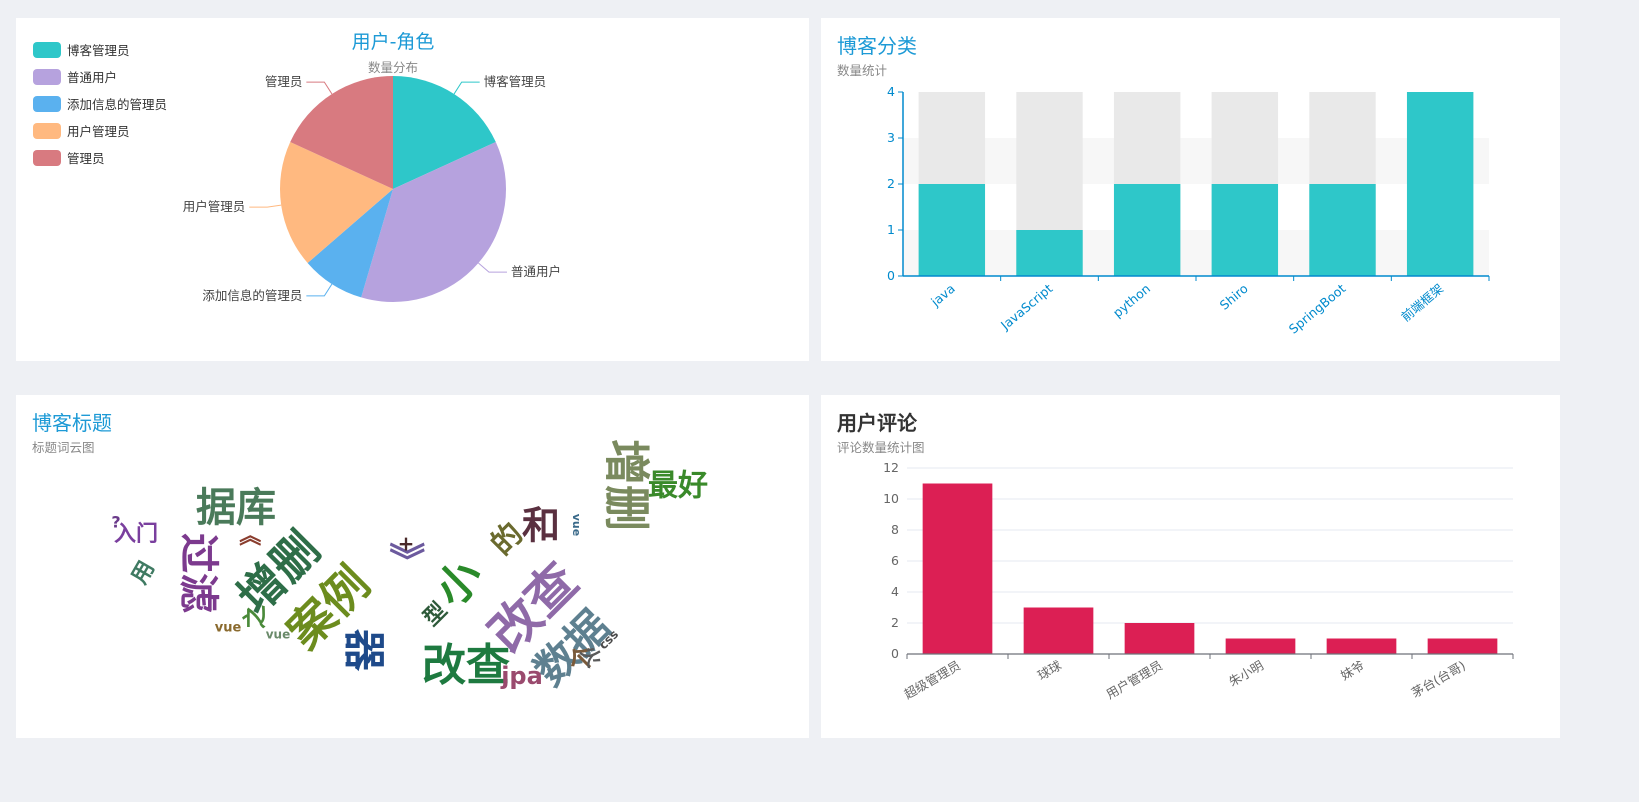  What do you see at coordinates (521, 676) in the screenshot?
I see `cloud-word: jpa` at bounding box center [521, 676].